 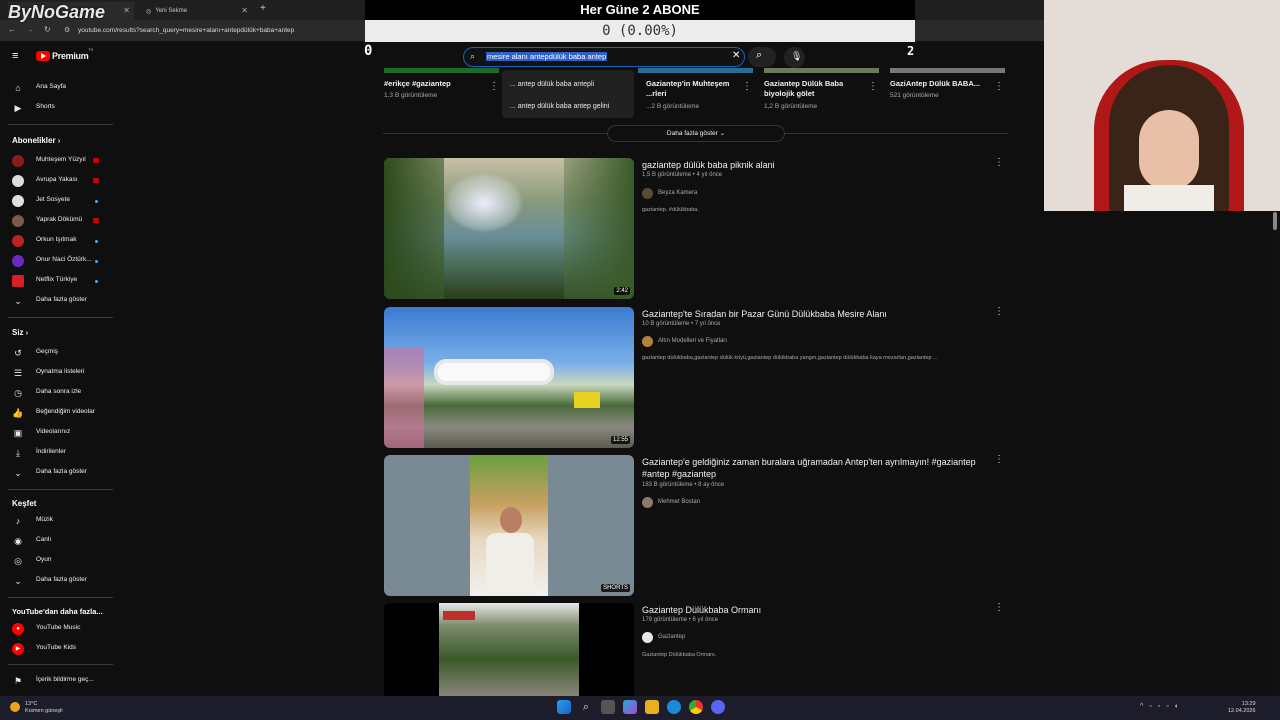 What do you see at coordinates (1242, 708) in the screenshot?
I see `clock: 13:29 12.04.2026` at bounding box center [1242, 708].